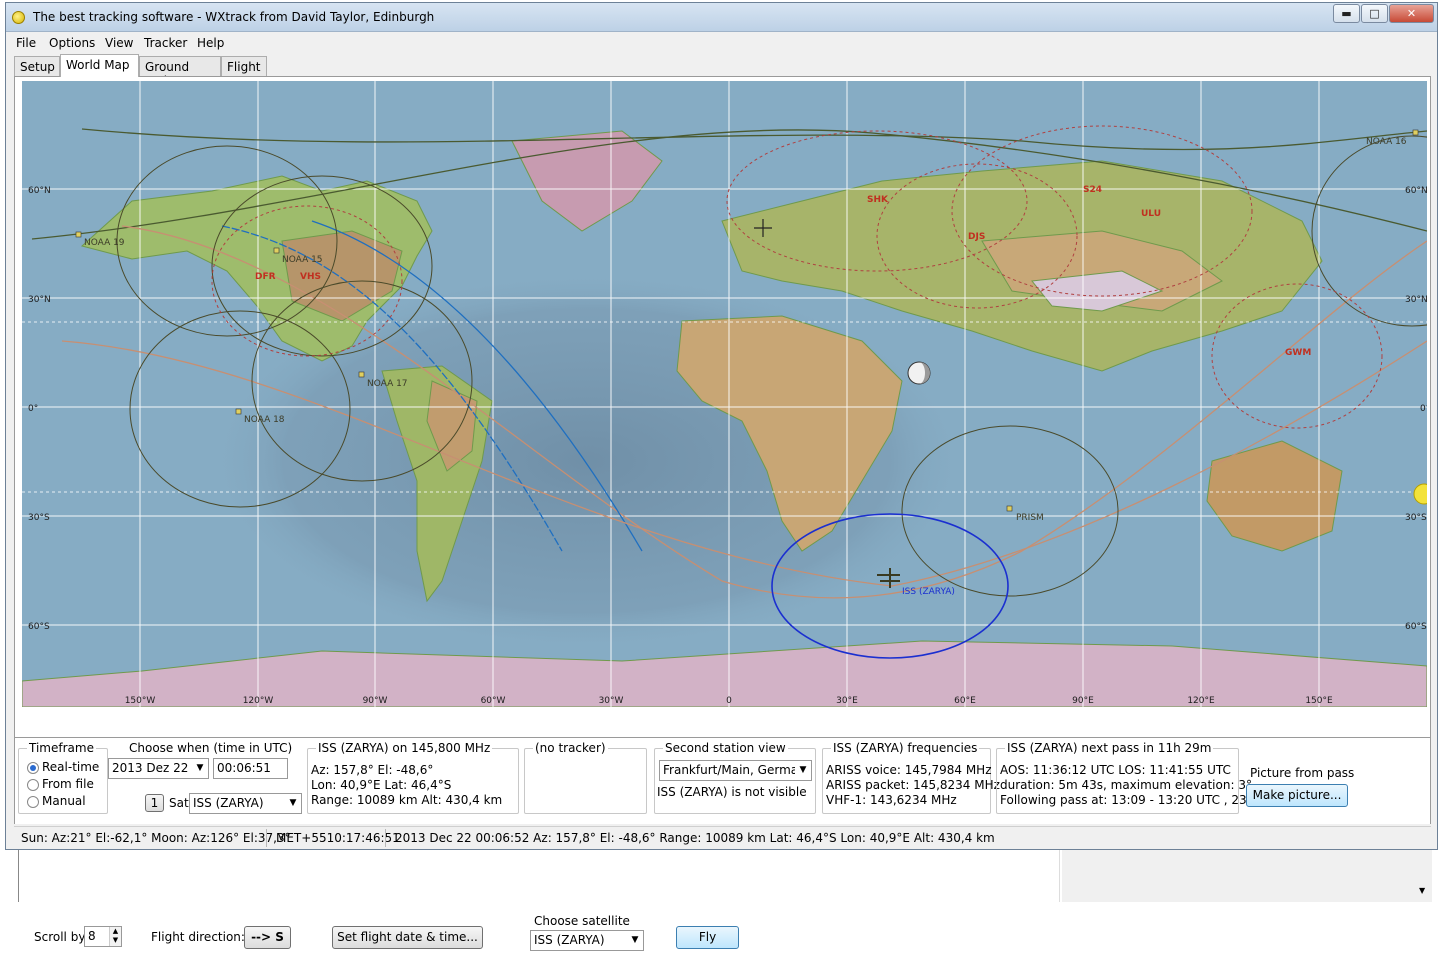 The image size is (1438, 965). What do you see at coordinates (265, 277) in the screenshot?
I see `station-label: DFR` at bounding box center [265, 277].